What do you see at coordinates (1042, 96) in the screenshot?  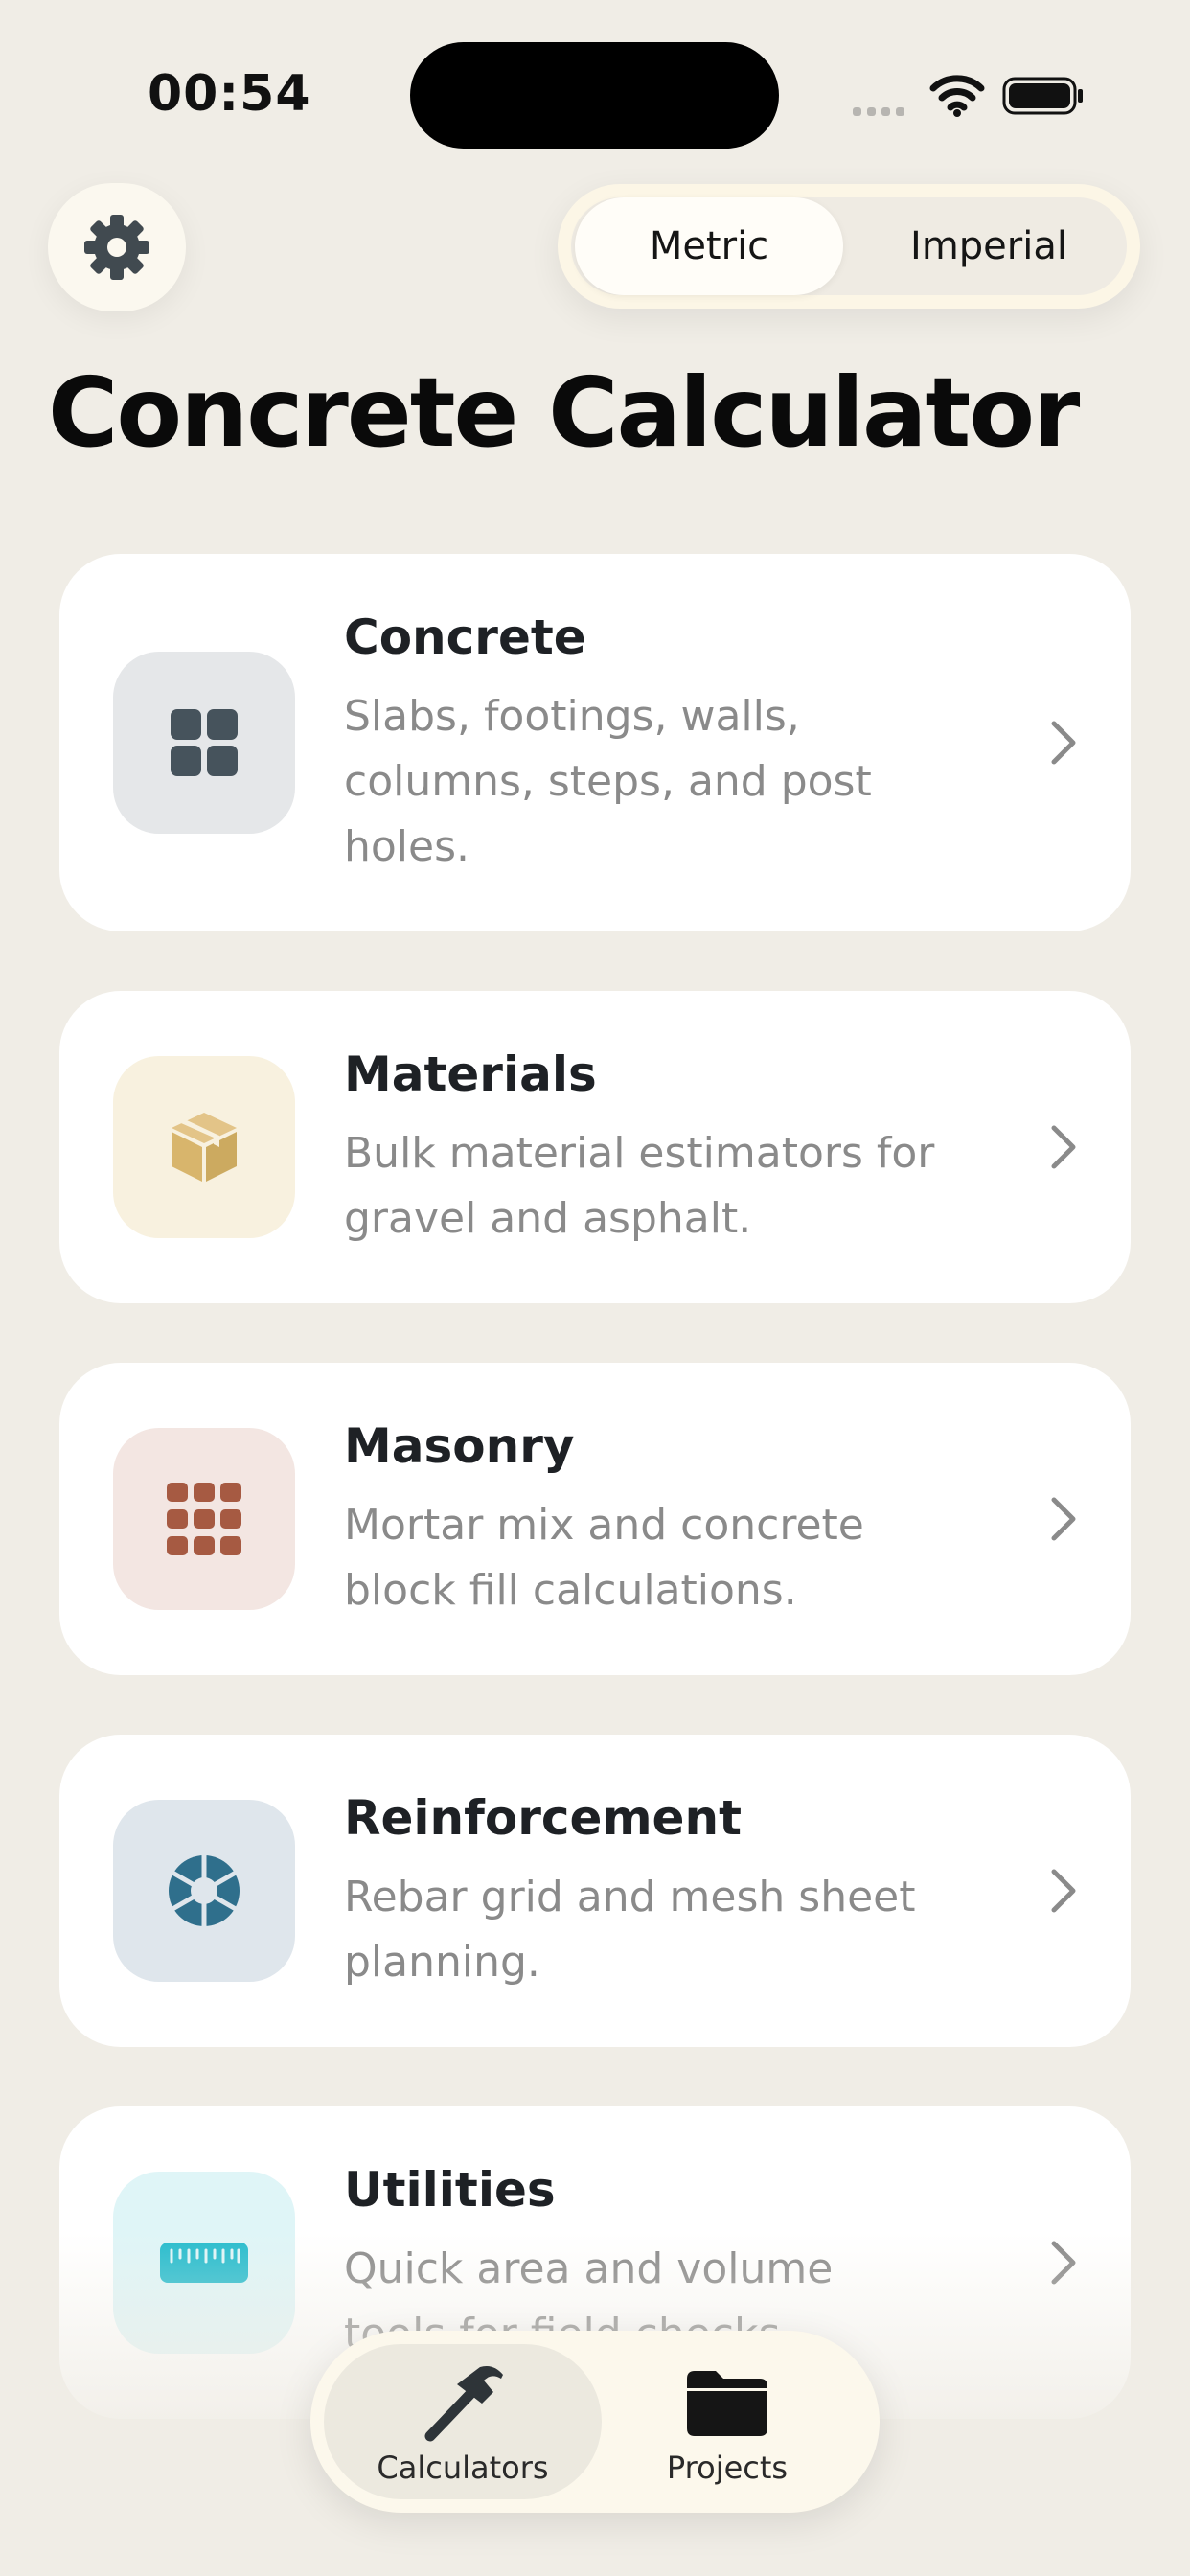 I see `battery-icon` at bounding box center [1042, 96].